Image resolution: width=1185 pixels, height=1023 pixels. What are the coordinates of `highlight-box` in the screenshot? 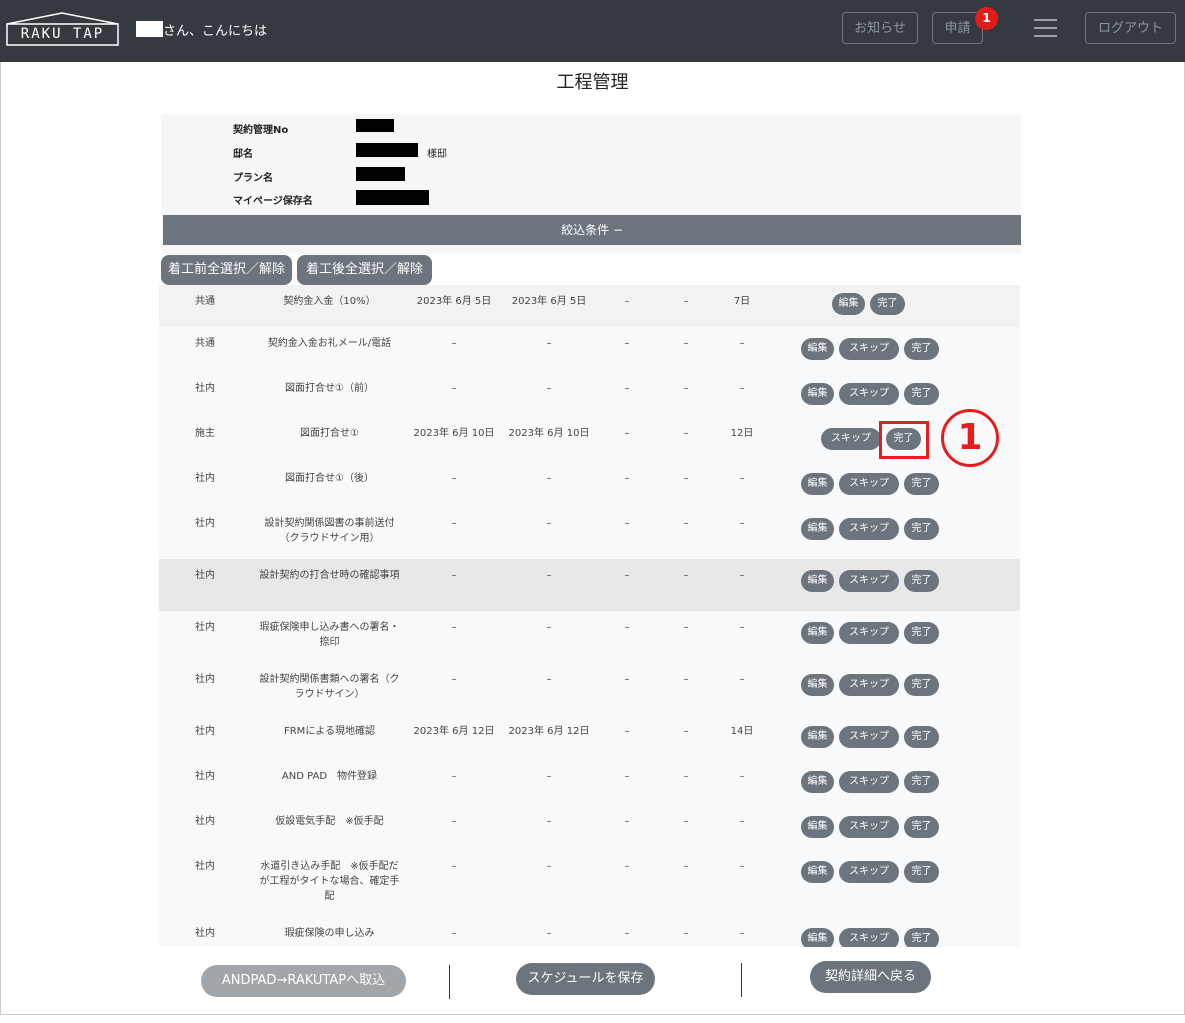 It's located at (904, 440).